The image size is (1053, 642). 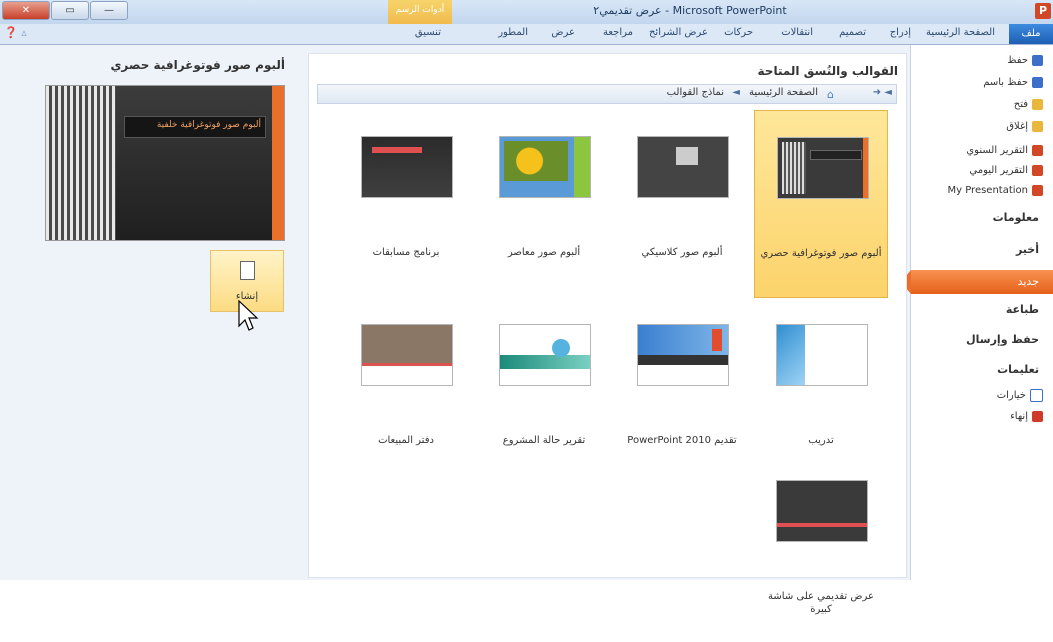 I want to click on nav-save-as: حفظ باسم, so click(x=1013, y=82).